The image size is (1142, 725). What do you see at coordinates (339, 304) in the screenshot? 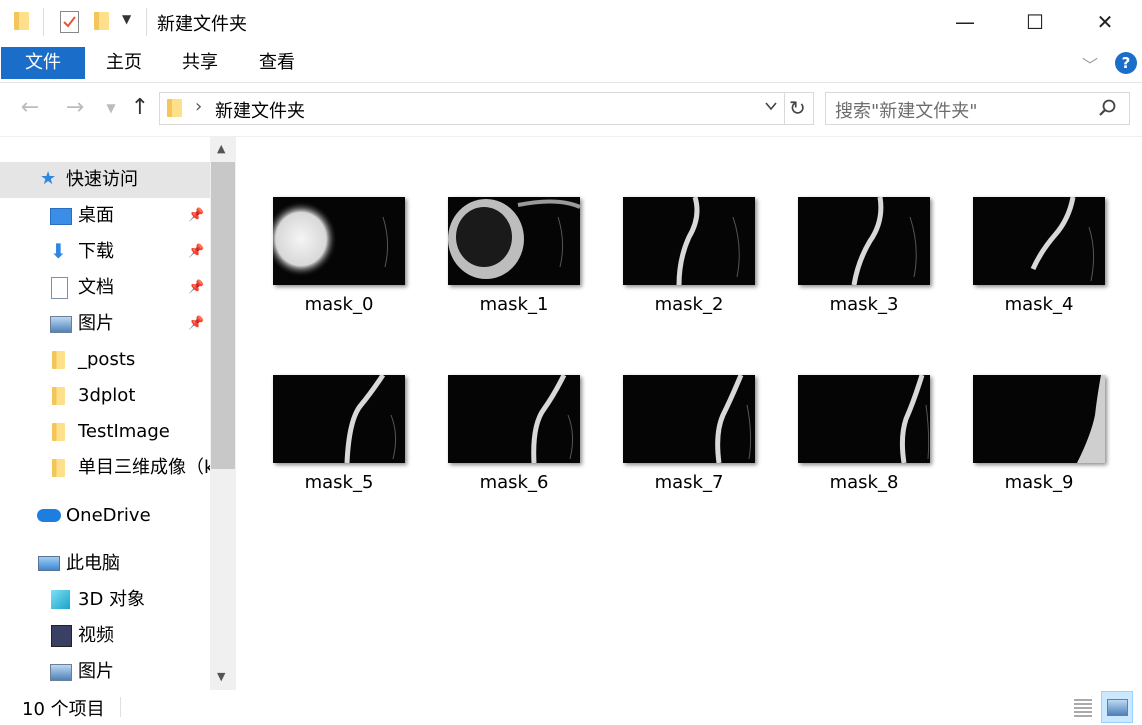
I see `file-name: mask_0` at bounding box center [339, 304].